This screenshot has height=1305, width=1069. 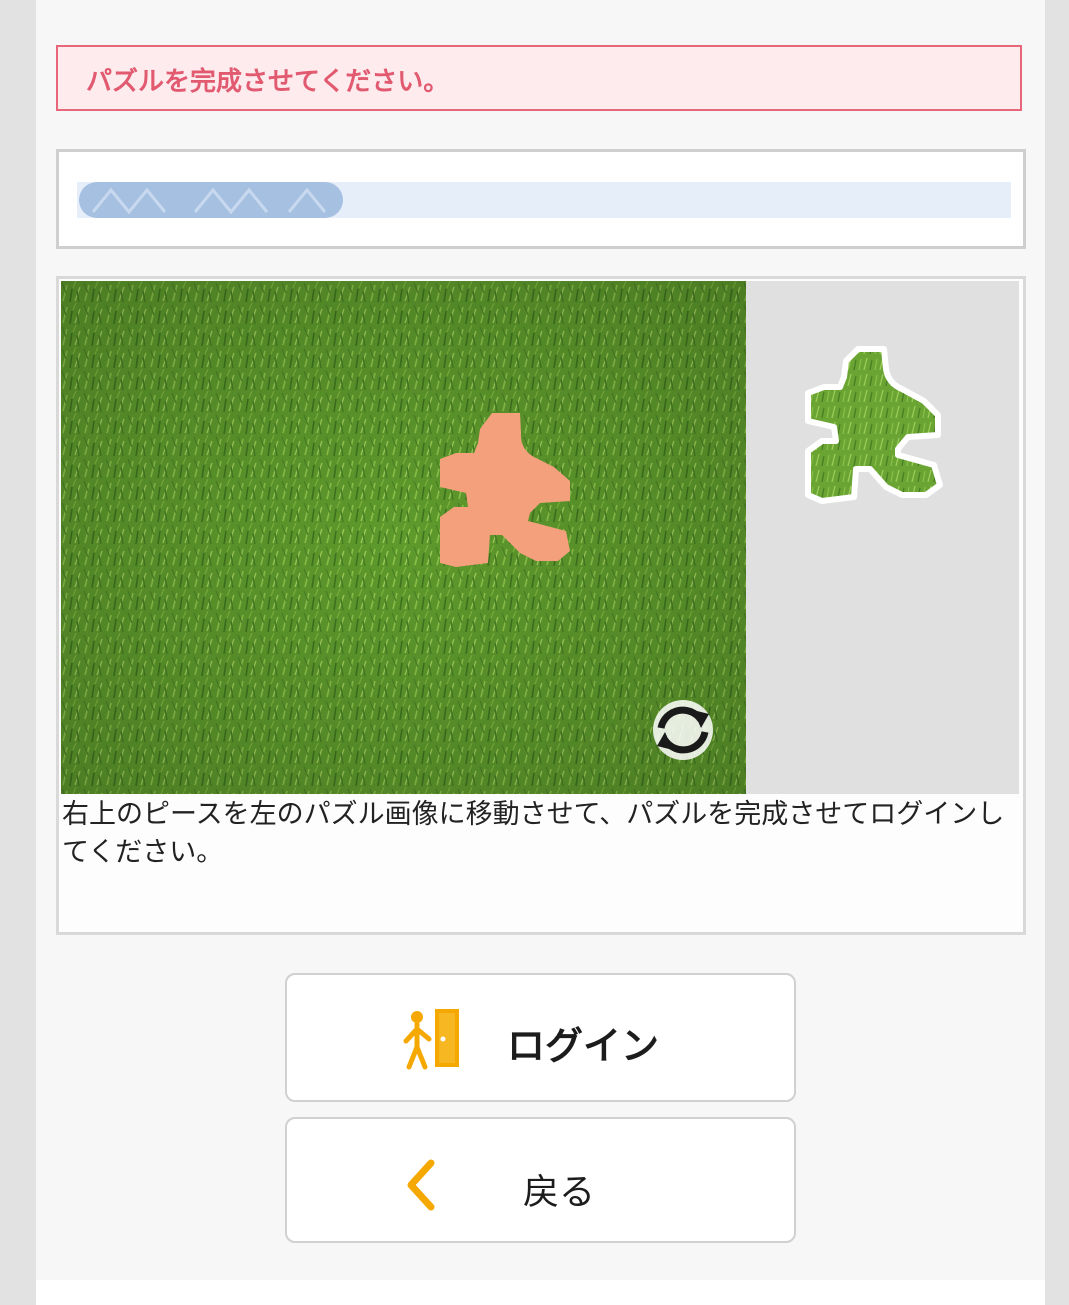 What do you see at coordinates (268, 82) in the screenshot?
I see `error-message: パズルを完成させてください。` at bounding box center [268, 82].